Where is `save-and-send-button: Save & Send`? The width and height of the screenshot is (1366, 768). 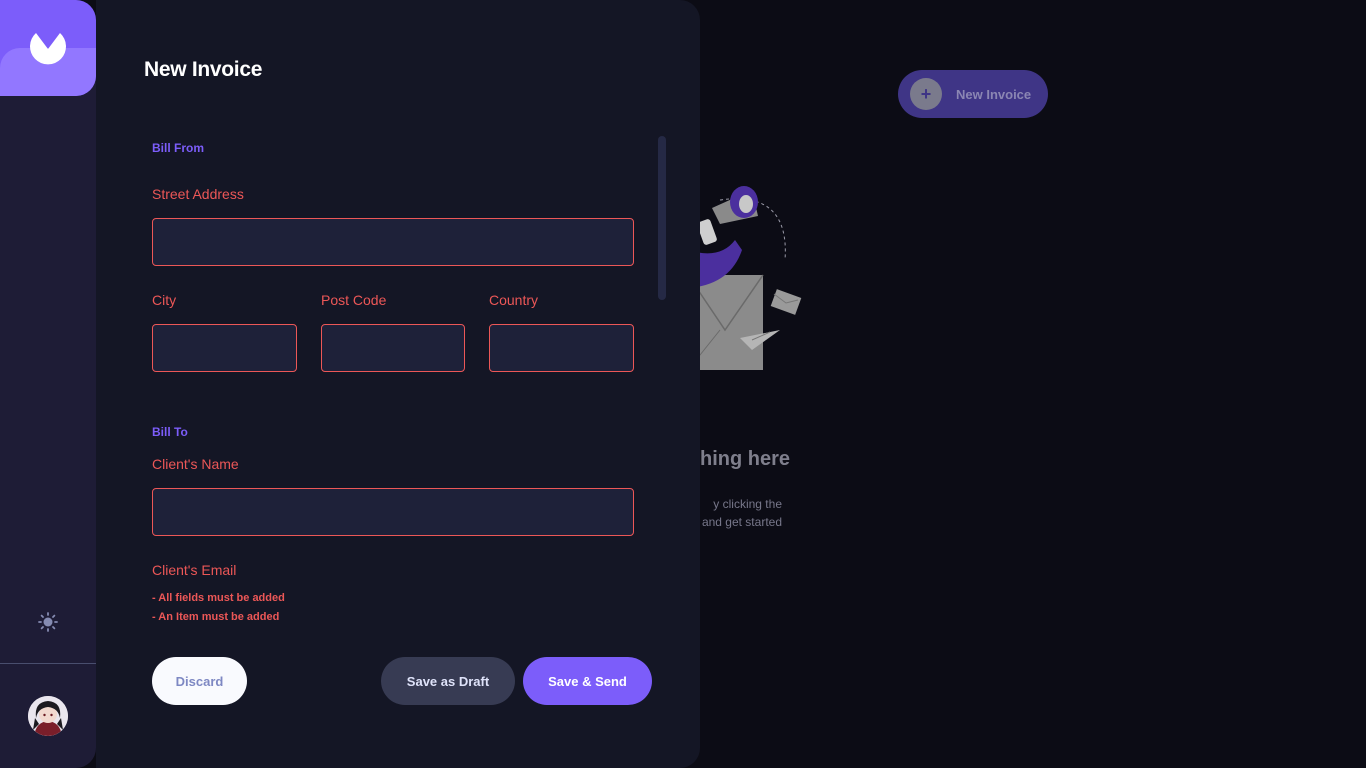 save-and-send-button: Save & Send is located at coordinates (587, 681).